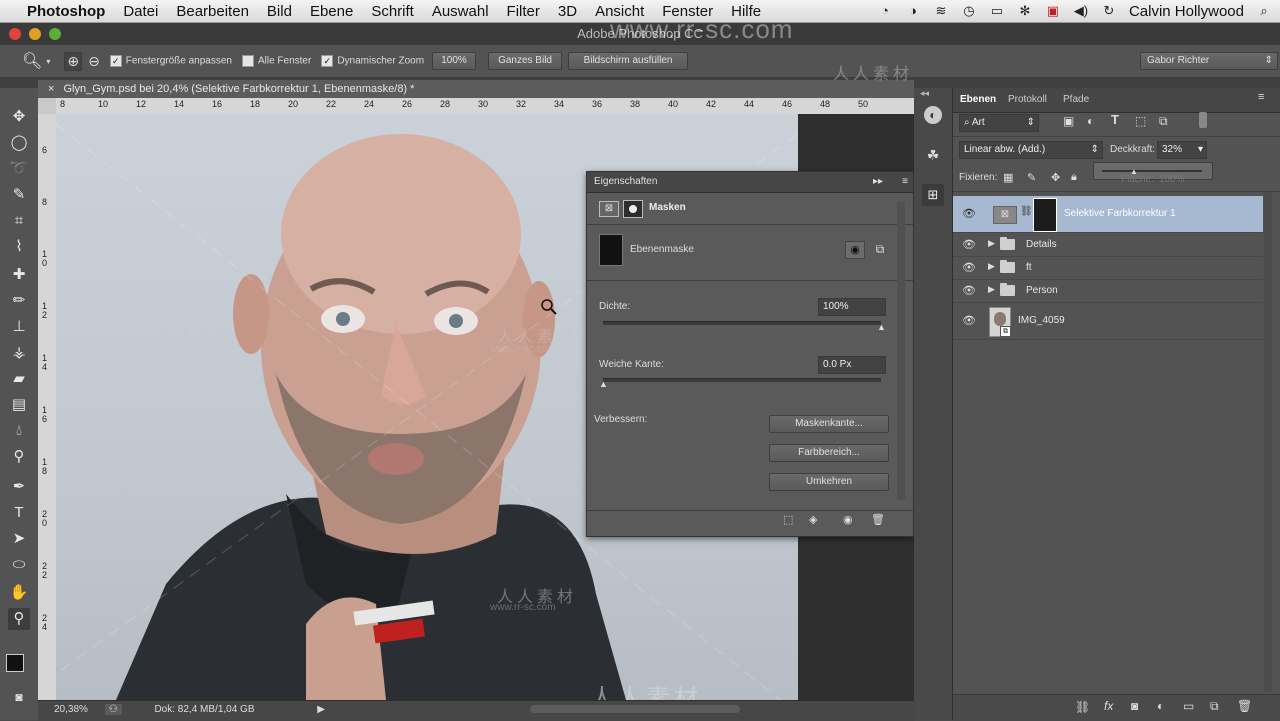 Image resolution: width=1280 pixels, height=721 pixels. I want to click on filter-adjustment-icon: ◐, so click(1090, 121).